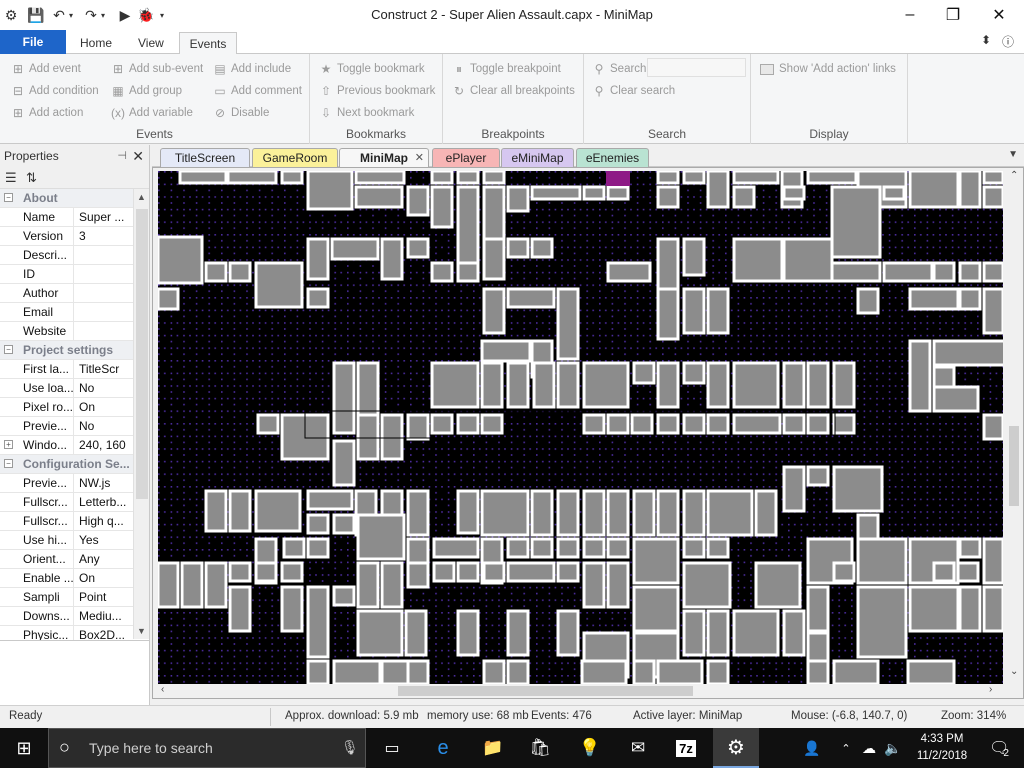  I want to click on disable-button: ⊘ Disable, so click(240, 113).